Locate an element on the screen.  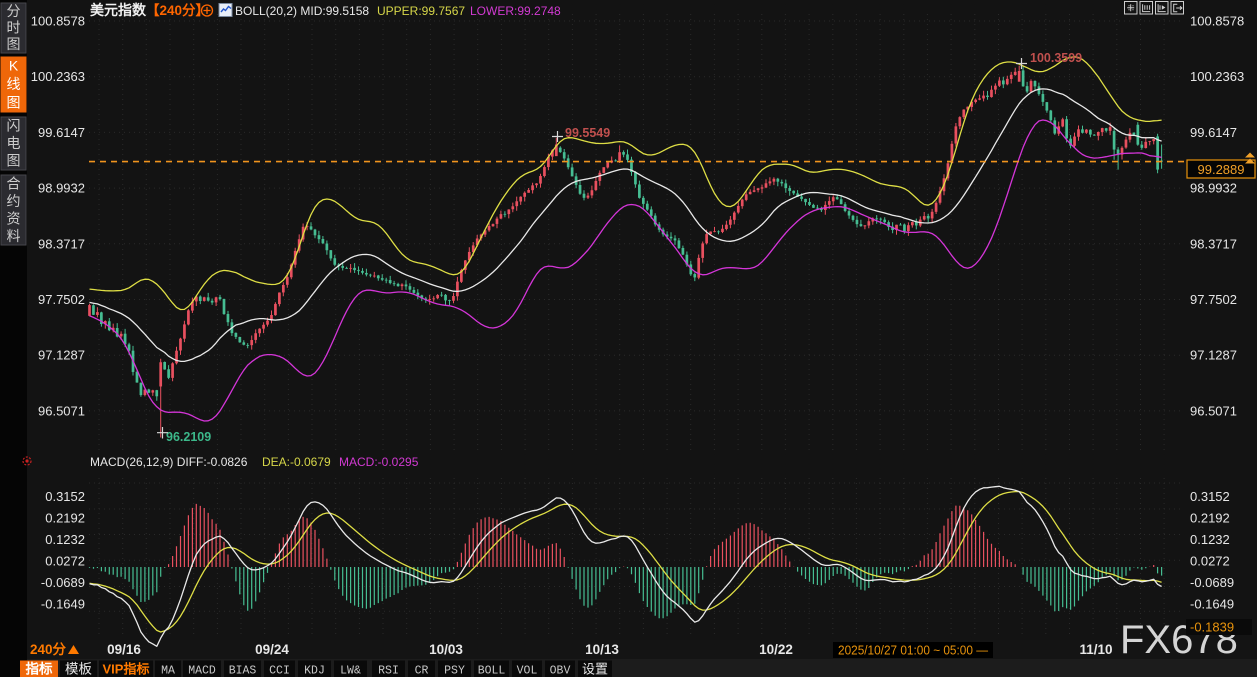
svg-text: K is located at coordinates (14, 66).